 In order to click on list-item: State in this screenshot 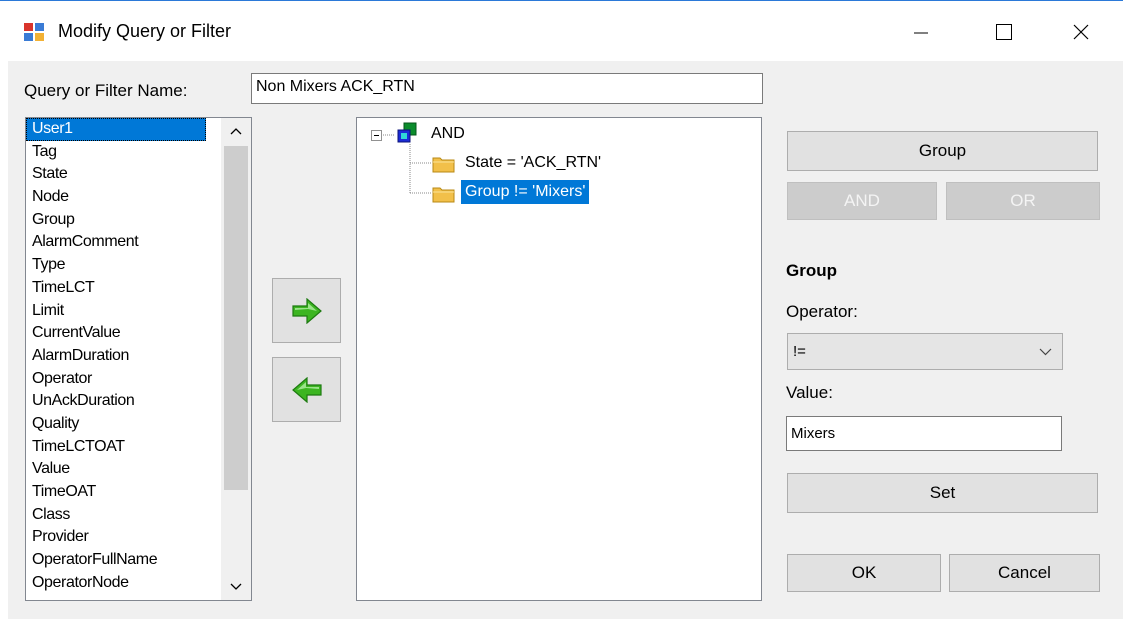, I will do `click(138, 174)`.